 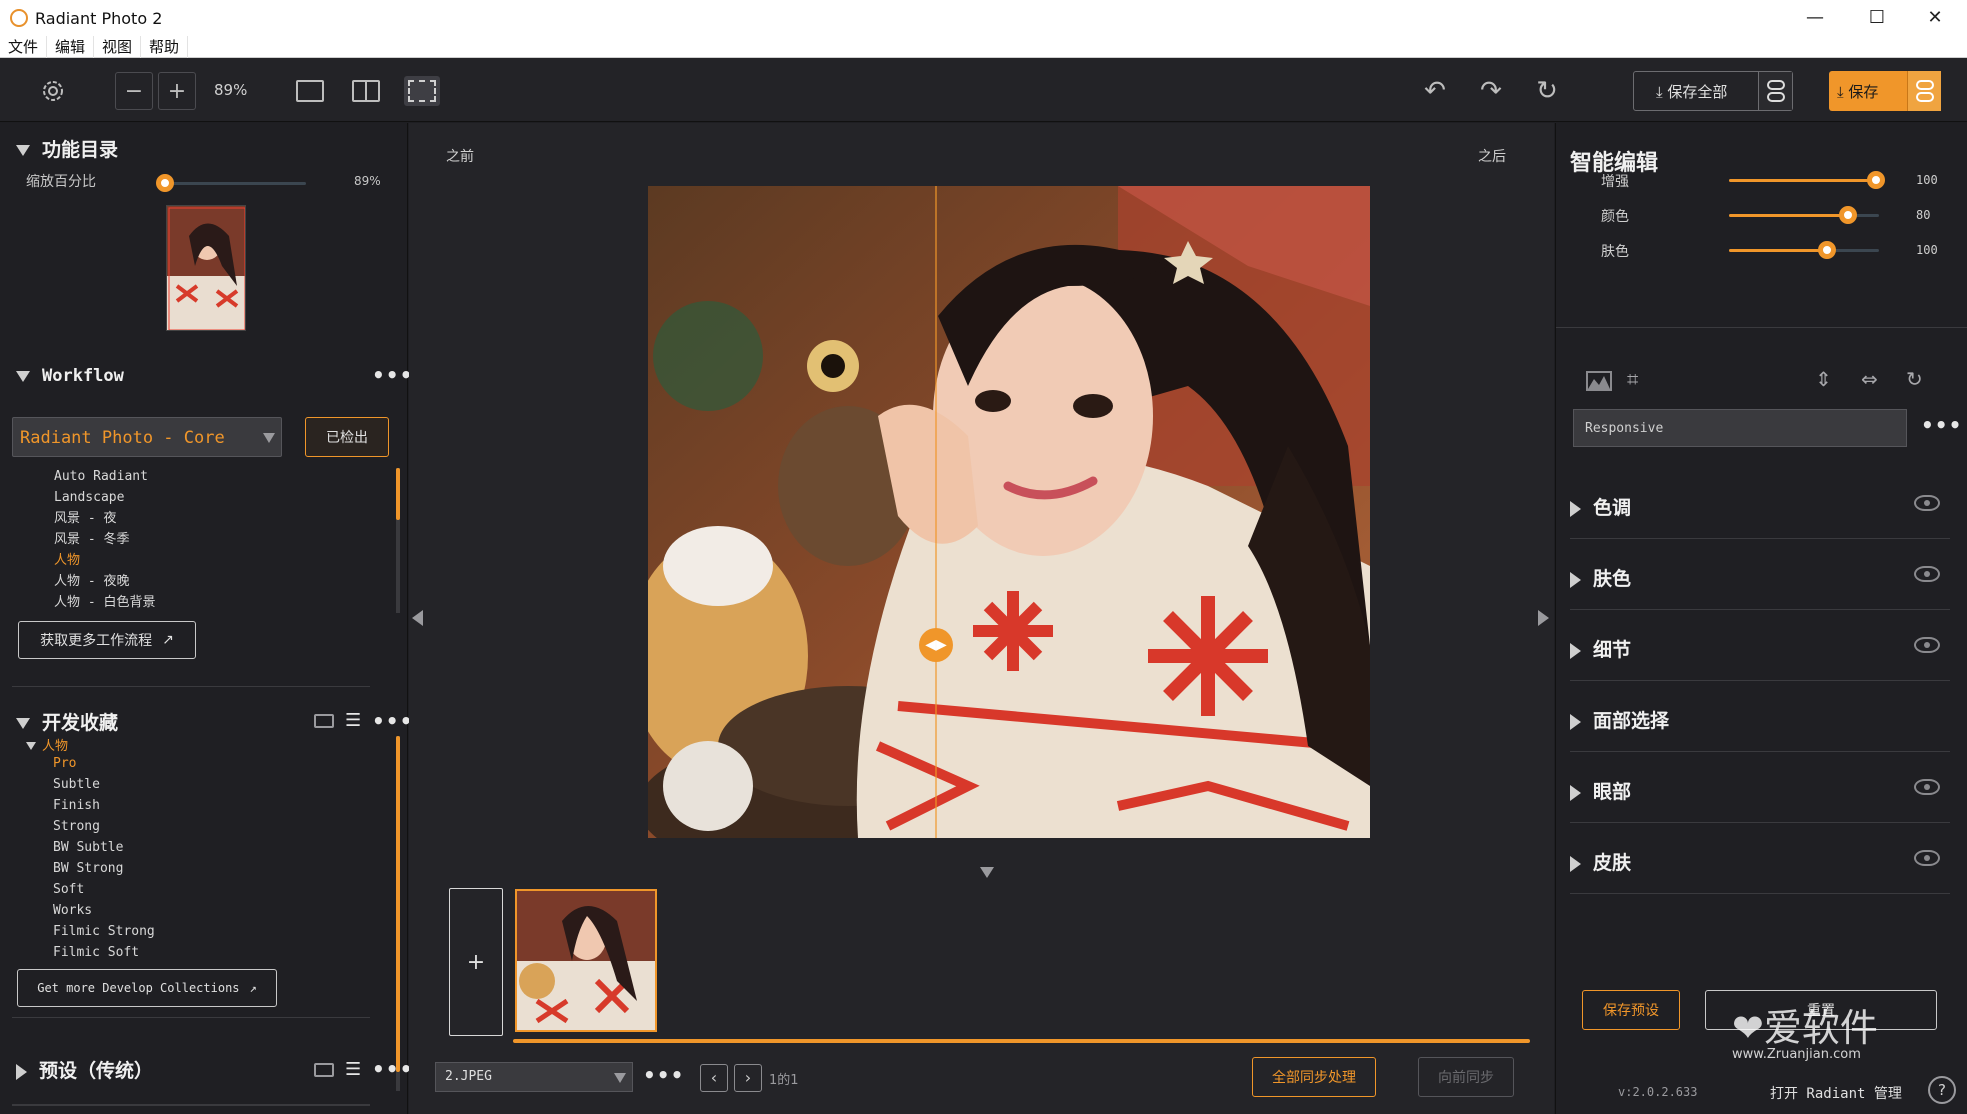 I want to click on next-page-icon: ›, so click(x=748, y=1078).